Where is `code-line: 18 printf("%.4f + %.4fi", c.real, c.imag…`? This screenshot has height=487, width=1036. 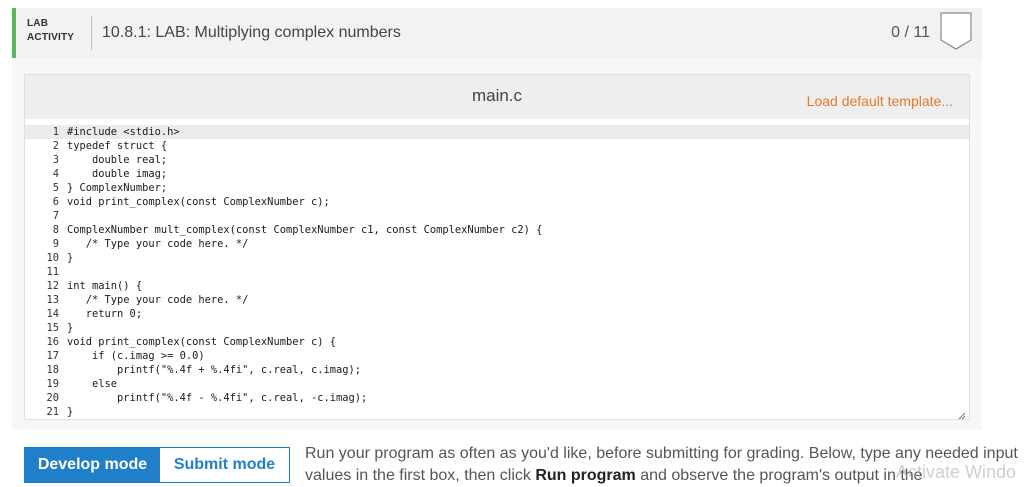
code-line: 18 printf("%.4f + %.4fi", c.real, c.imag… is located at coordinates (497, 370).